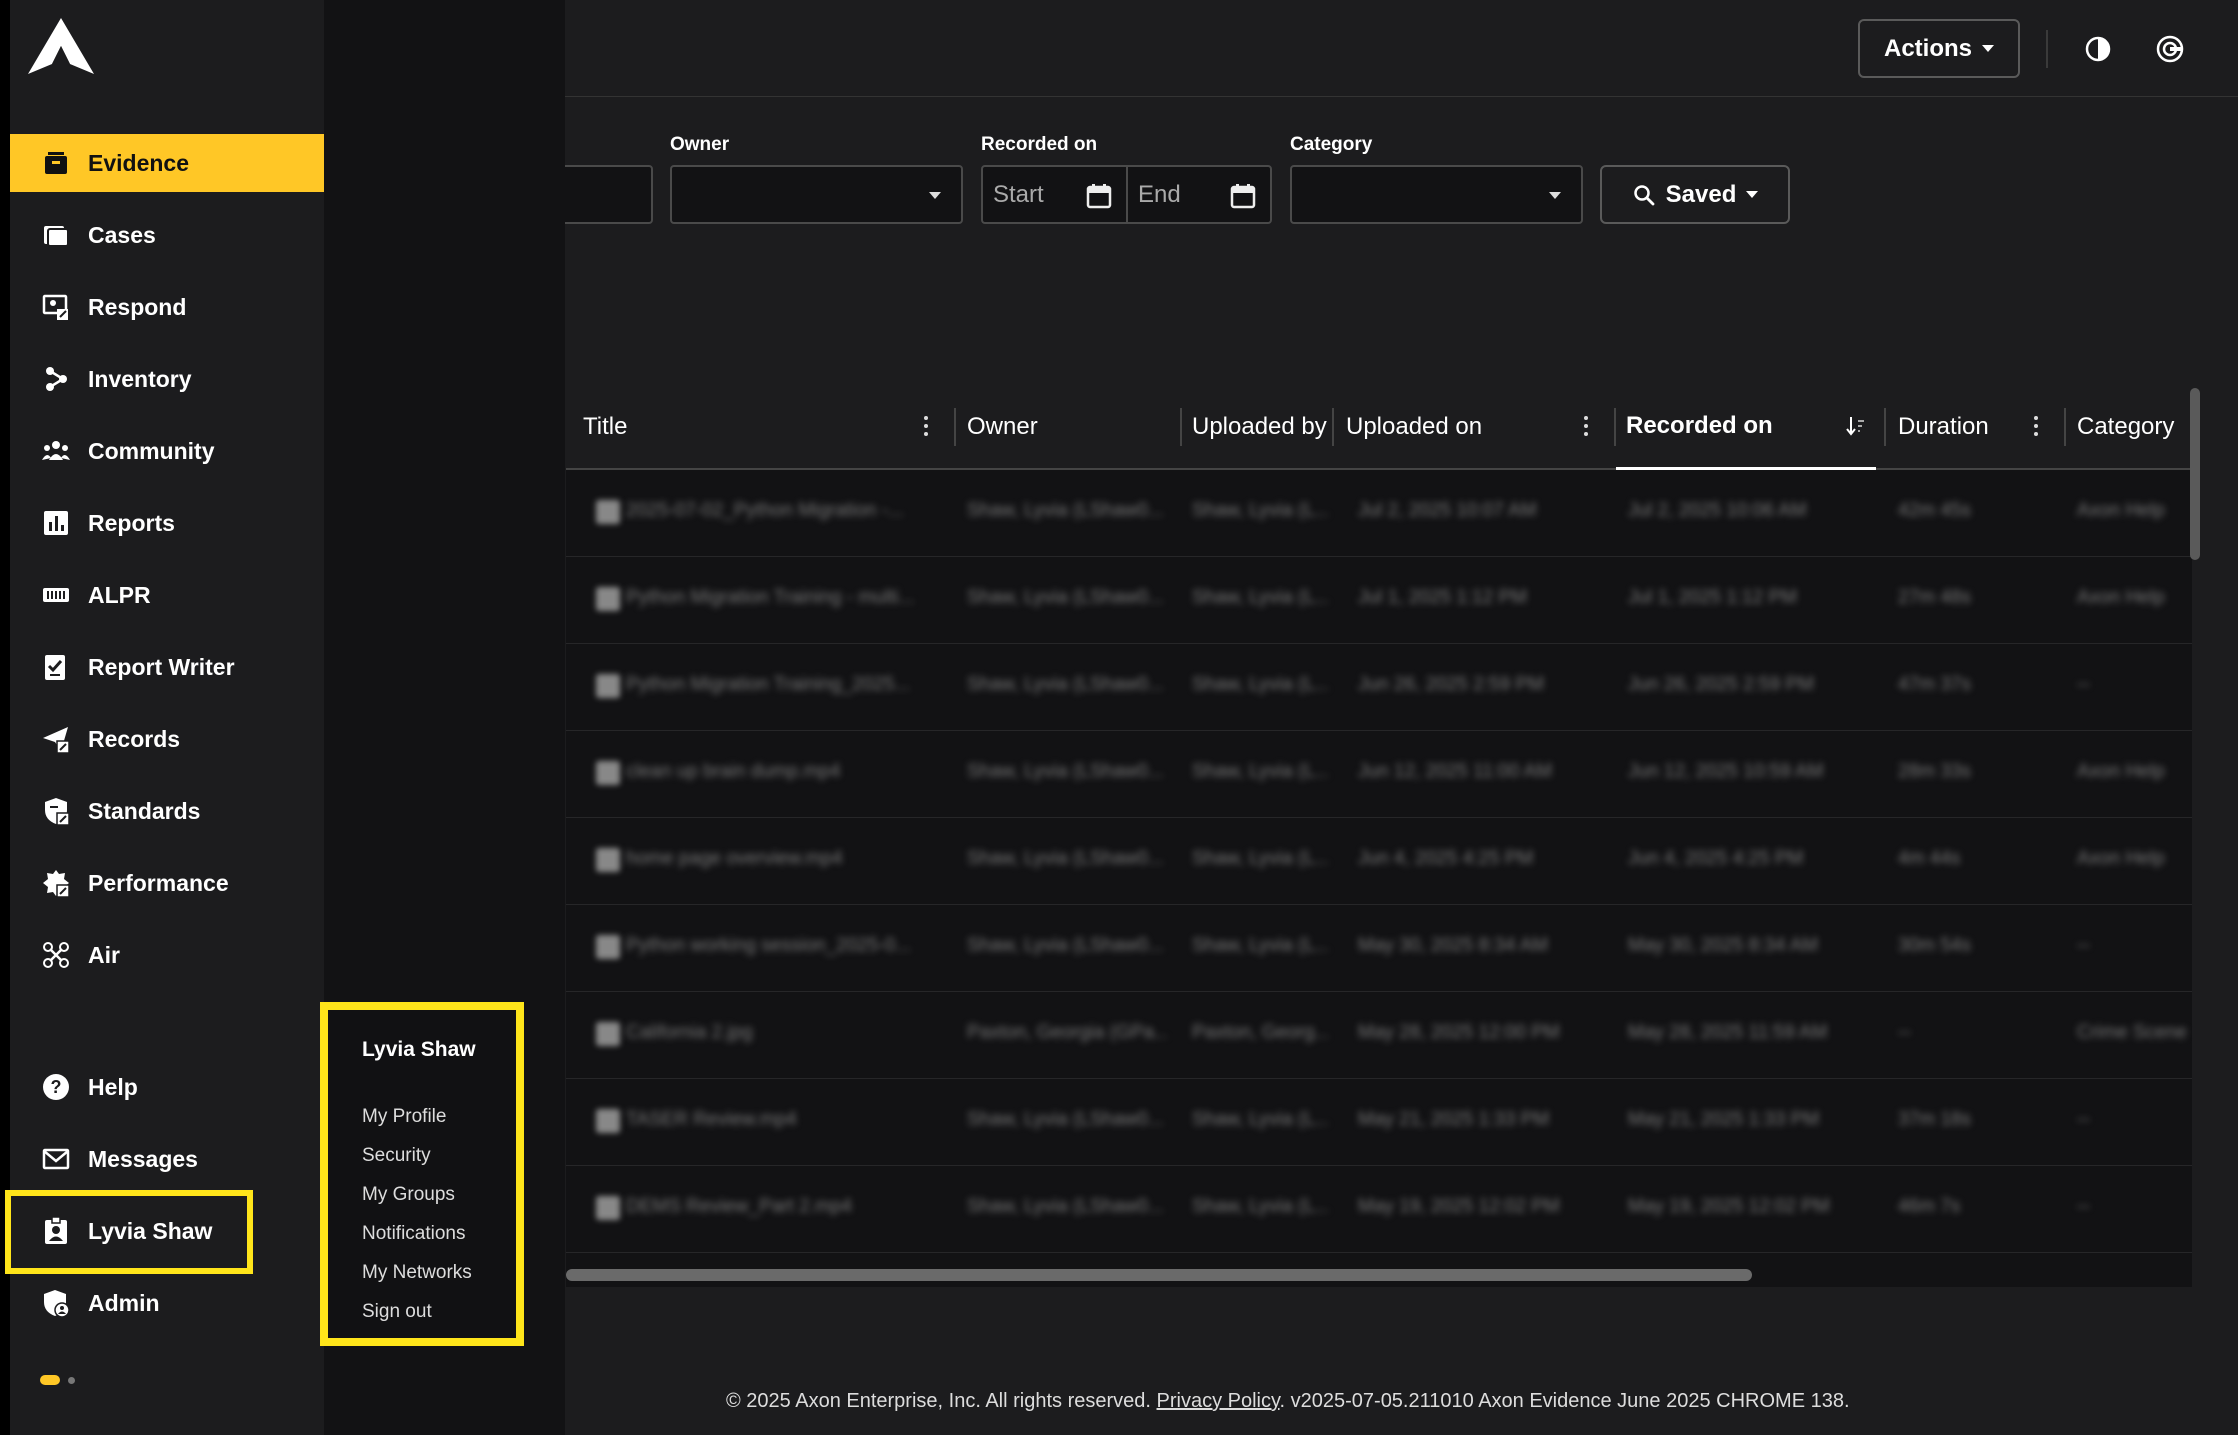 This screenshot has width=2238, height=1435. I want to click on sidebar-item-standards: Standards, so click(167, 811).